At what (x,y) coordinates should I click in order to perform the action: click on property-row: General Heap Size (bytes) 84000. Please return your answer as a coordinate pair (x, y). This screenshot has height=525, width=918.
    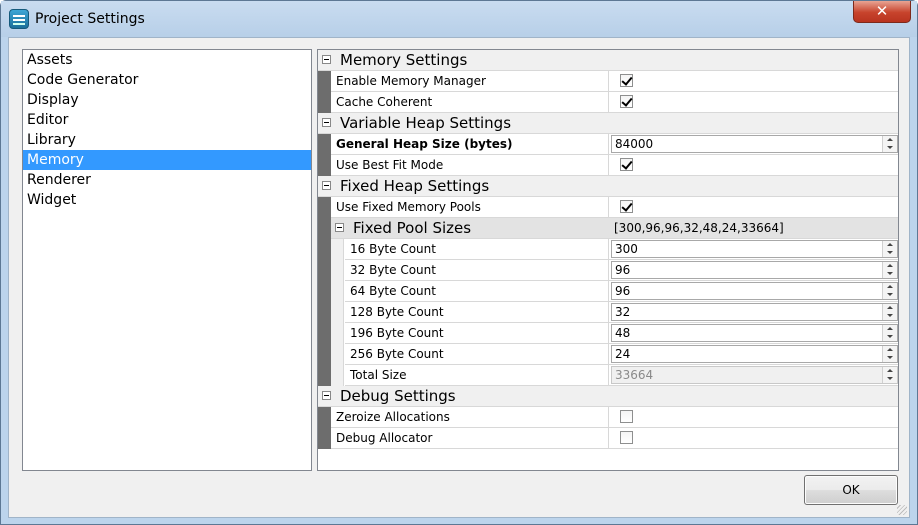
    Looking at the image, I should click on (608, 144).